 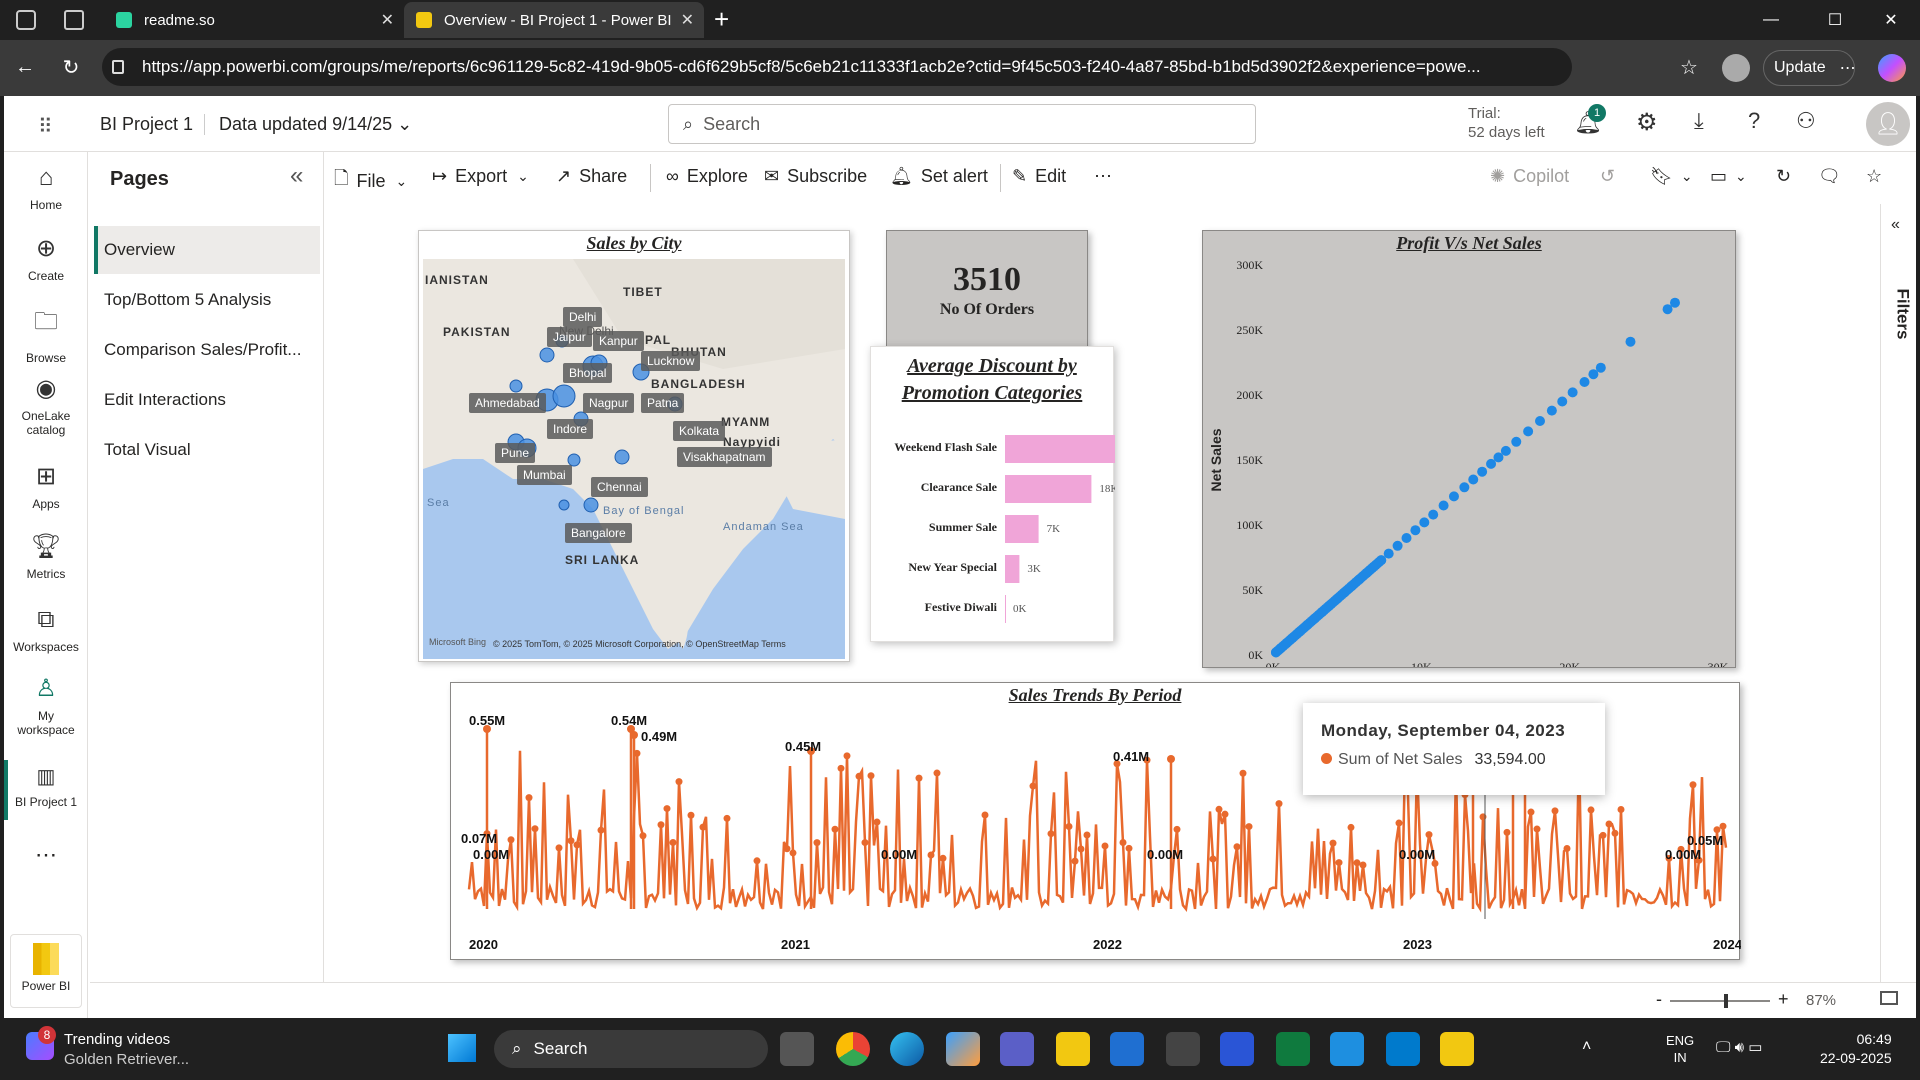 What do you see at coordinates (554, 20) in the screenshot?
I see `browser-tab-powerbi: Overview - BI Project 1 - Power BI ✕` at bounding box center [554, 20].